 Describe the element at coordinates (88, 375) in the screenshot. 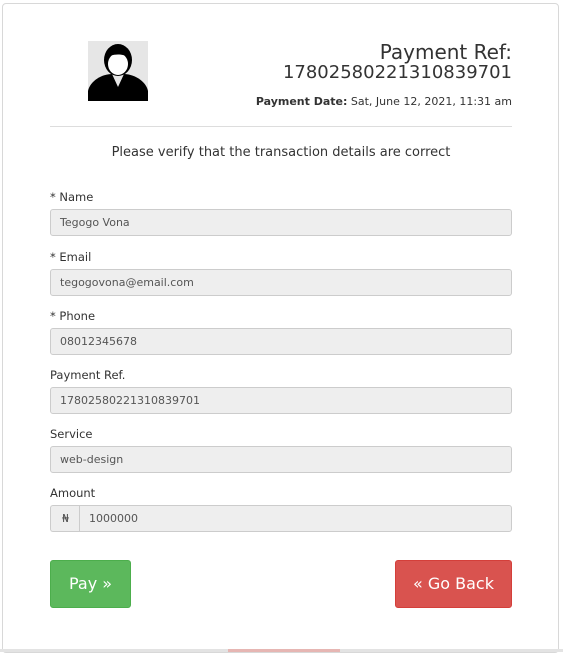

I see `payment-ref-label: Payment Ref.` at that location.